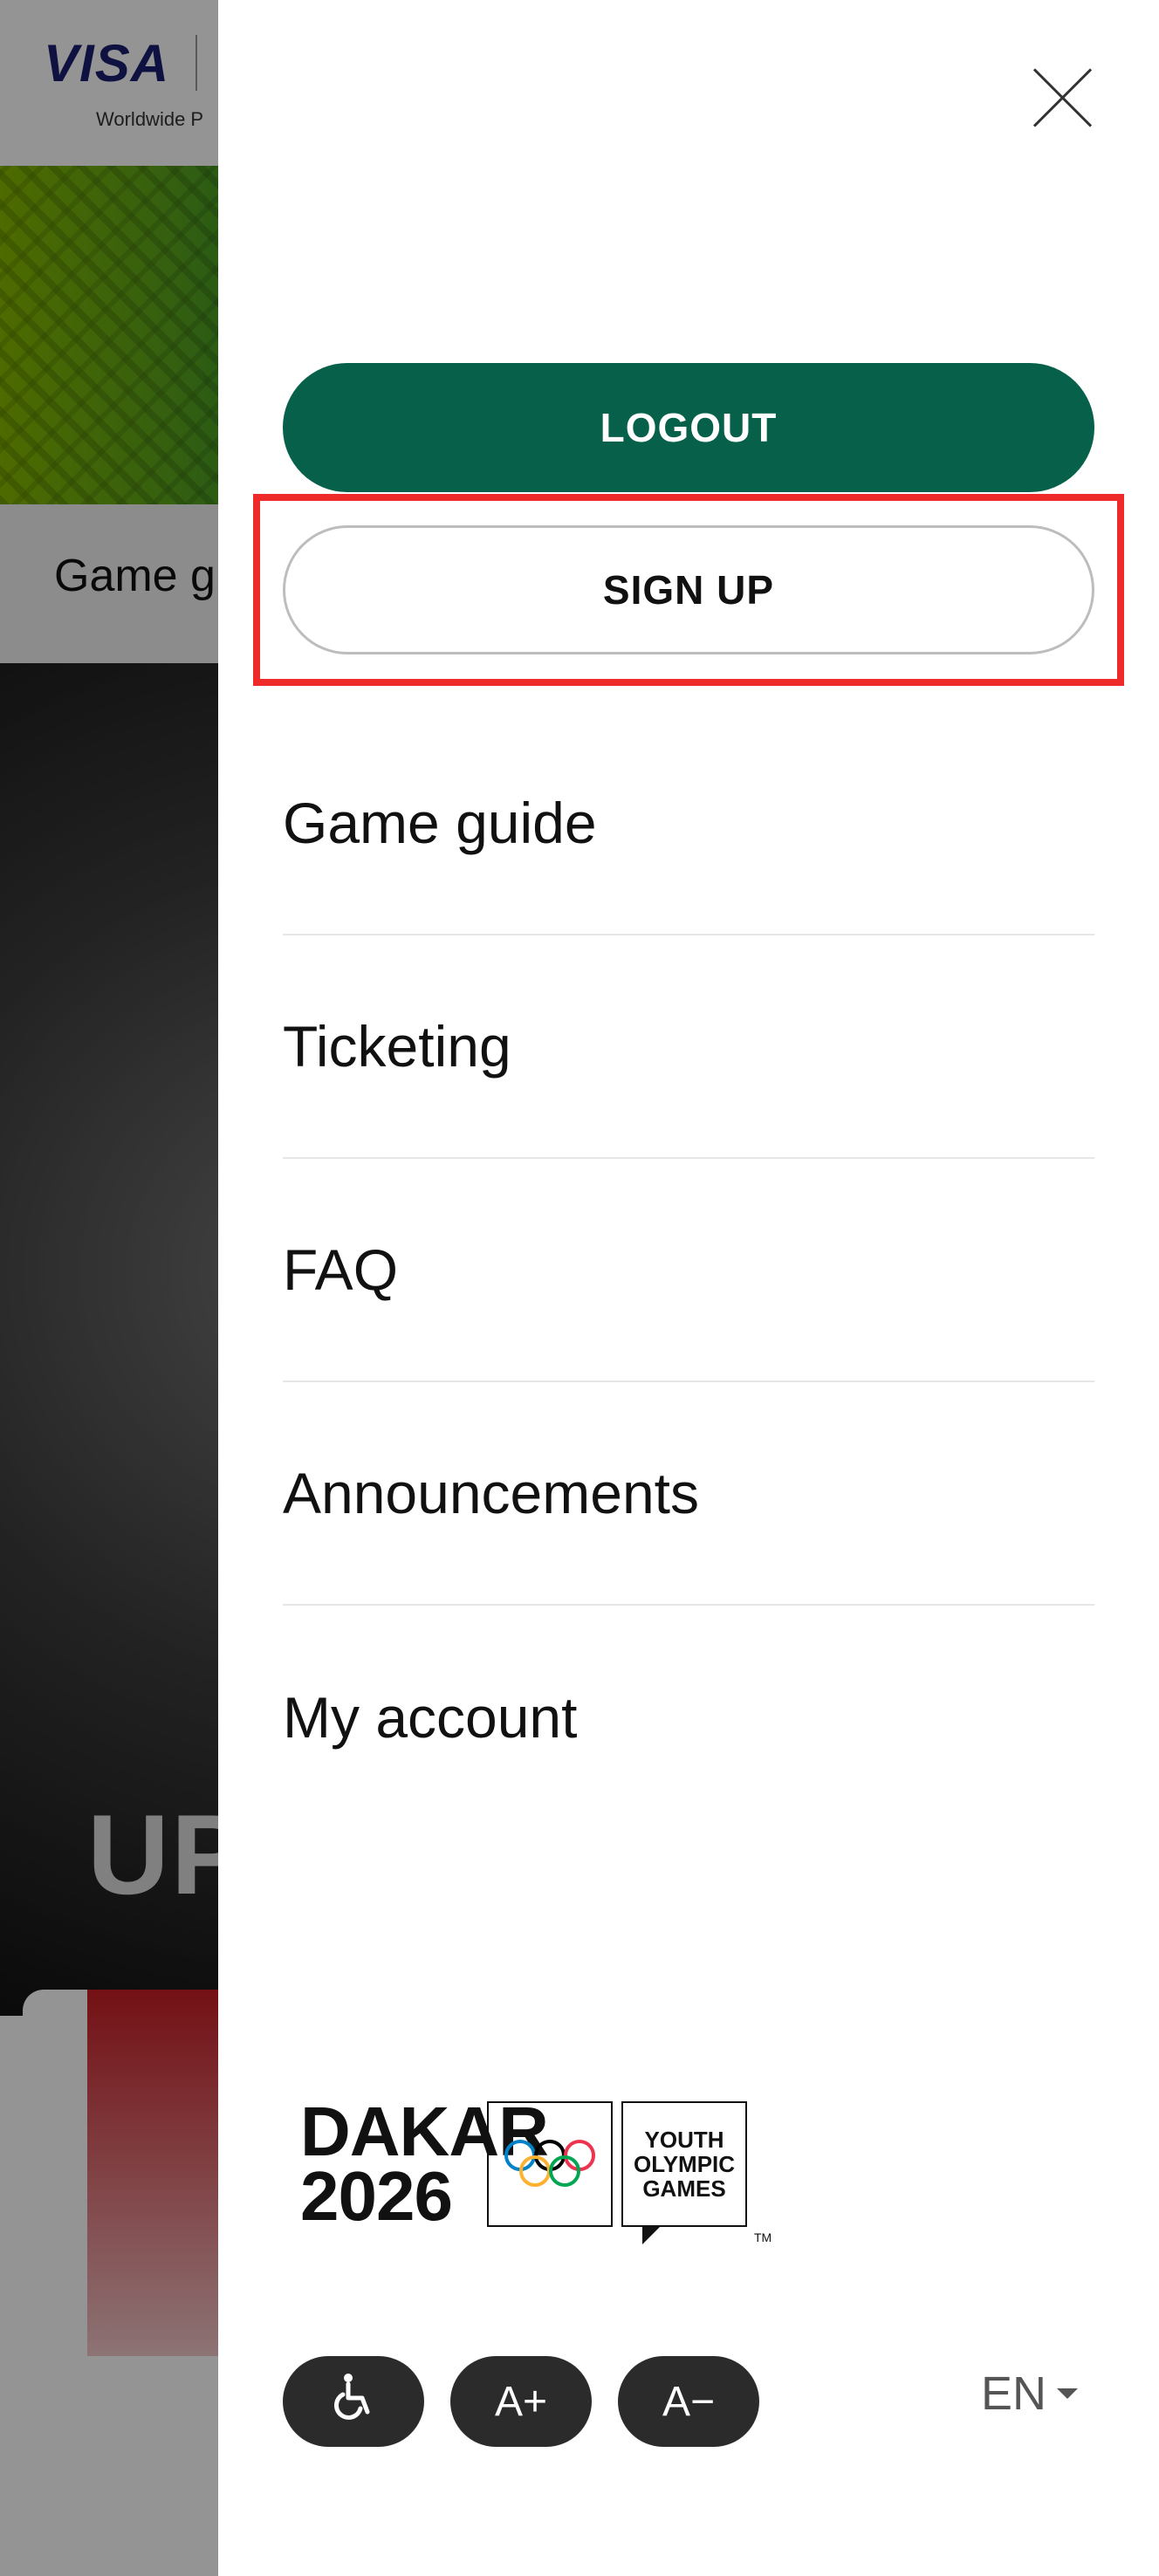 The image size is (1159, 2576). What do you see at coordinates (1068, 2393) in the screenshot?
I see `chevron-down-icon` at bounding box center [1068, 2393].